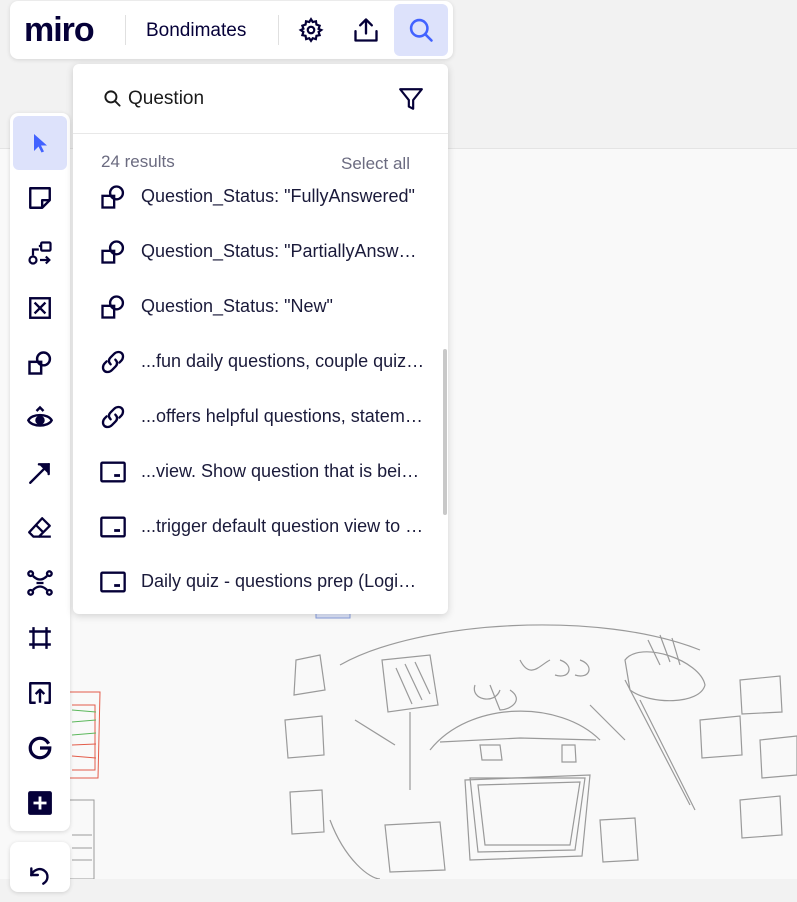  What do you see at coordinates (166, 99) in the screenshot?
I see `search-input: Question` at bounding box center [166, 99].